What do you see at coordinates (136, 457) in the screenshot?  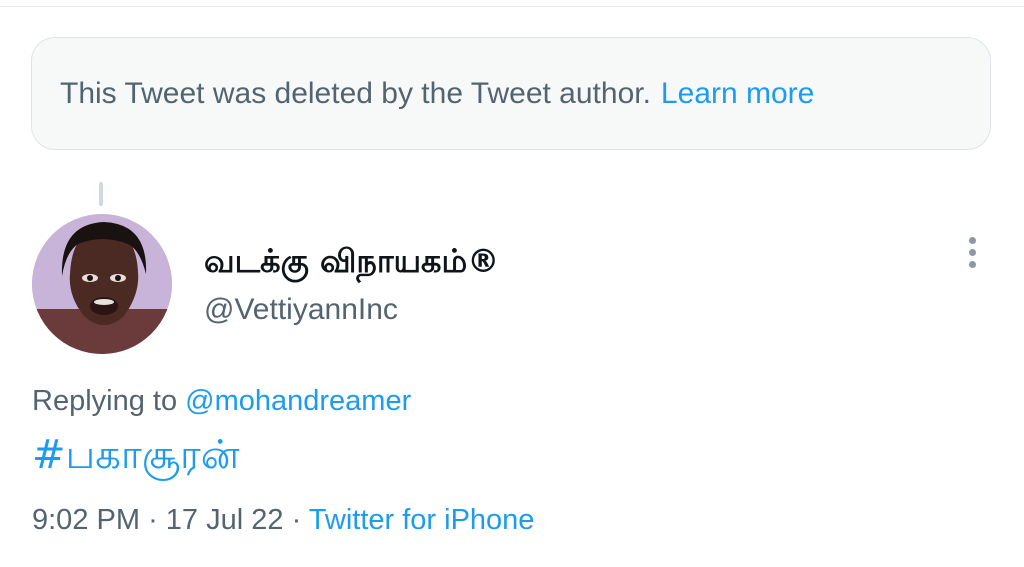 I see `tweet-hashtag-link: #பகாசூரன்` at bounding box center [136, 457].